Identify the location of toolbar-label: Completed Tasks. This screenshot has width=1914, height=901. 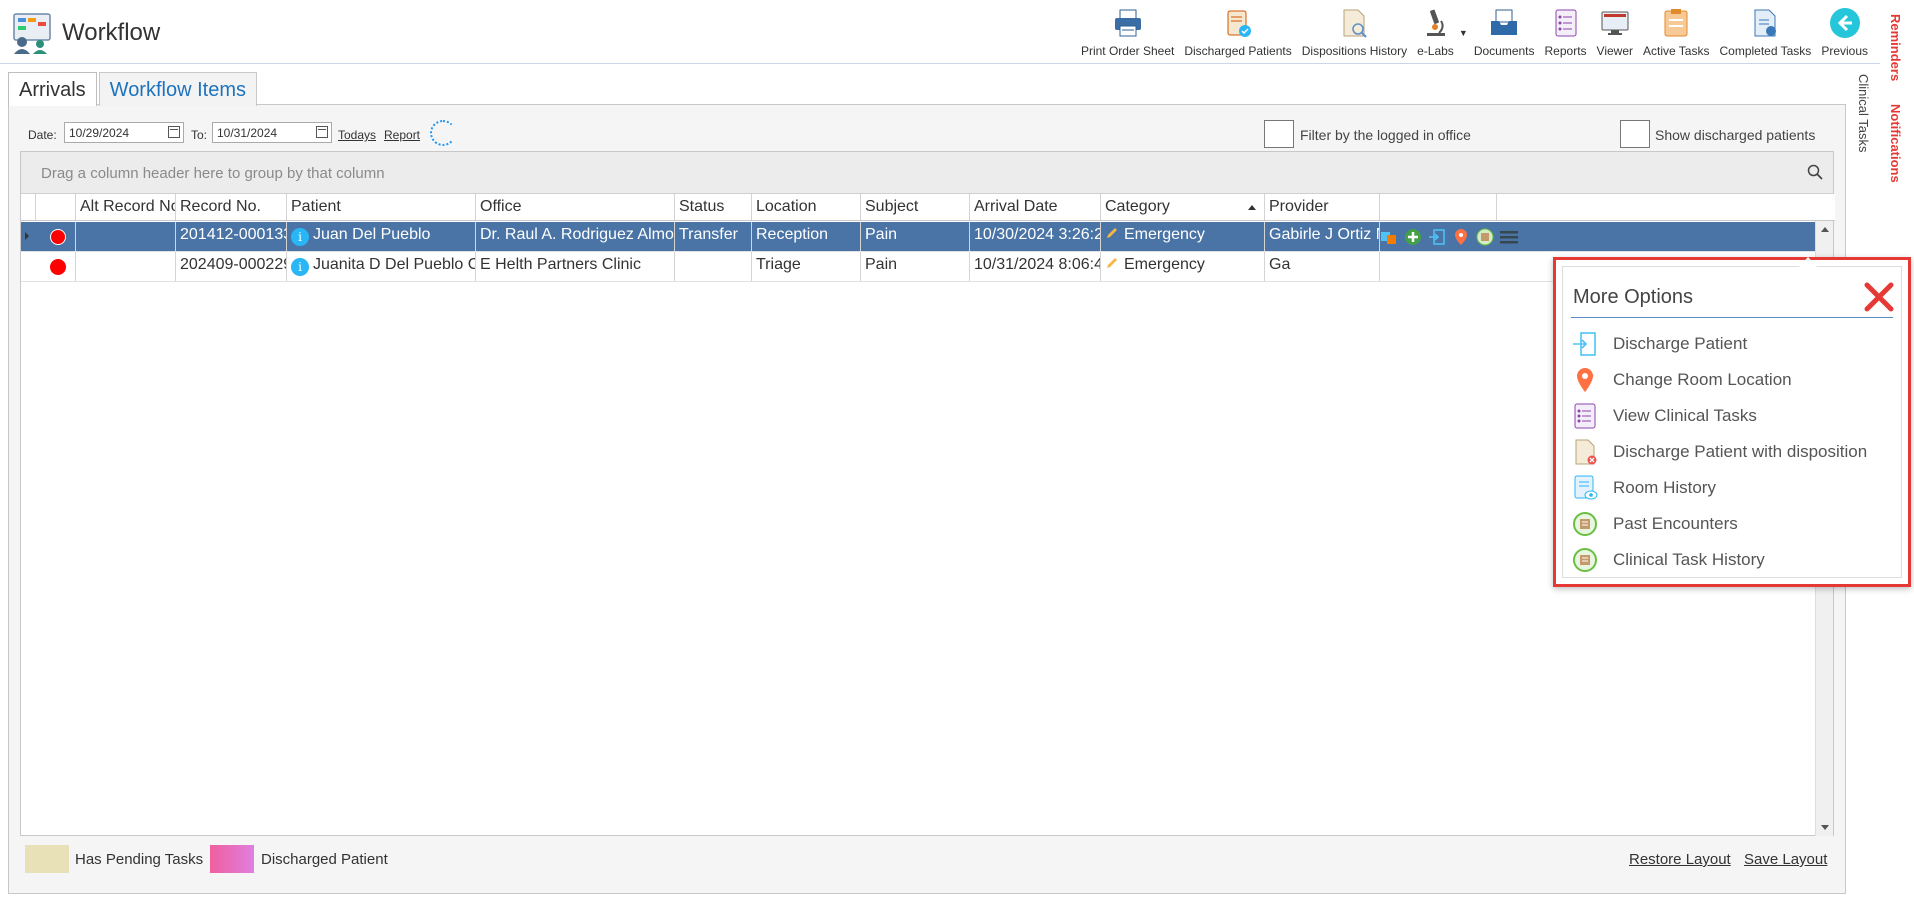
(1765, 51).